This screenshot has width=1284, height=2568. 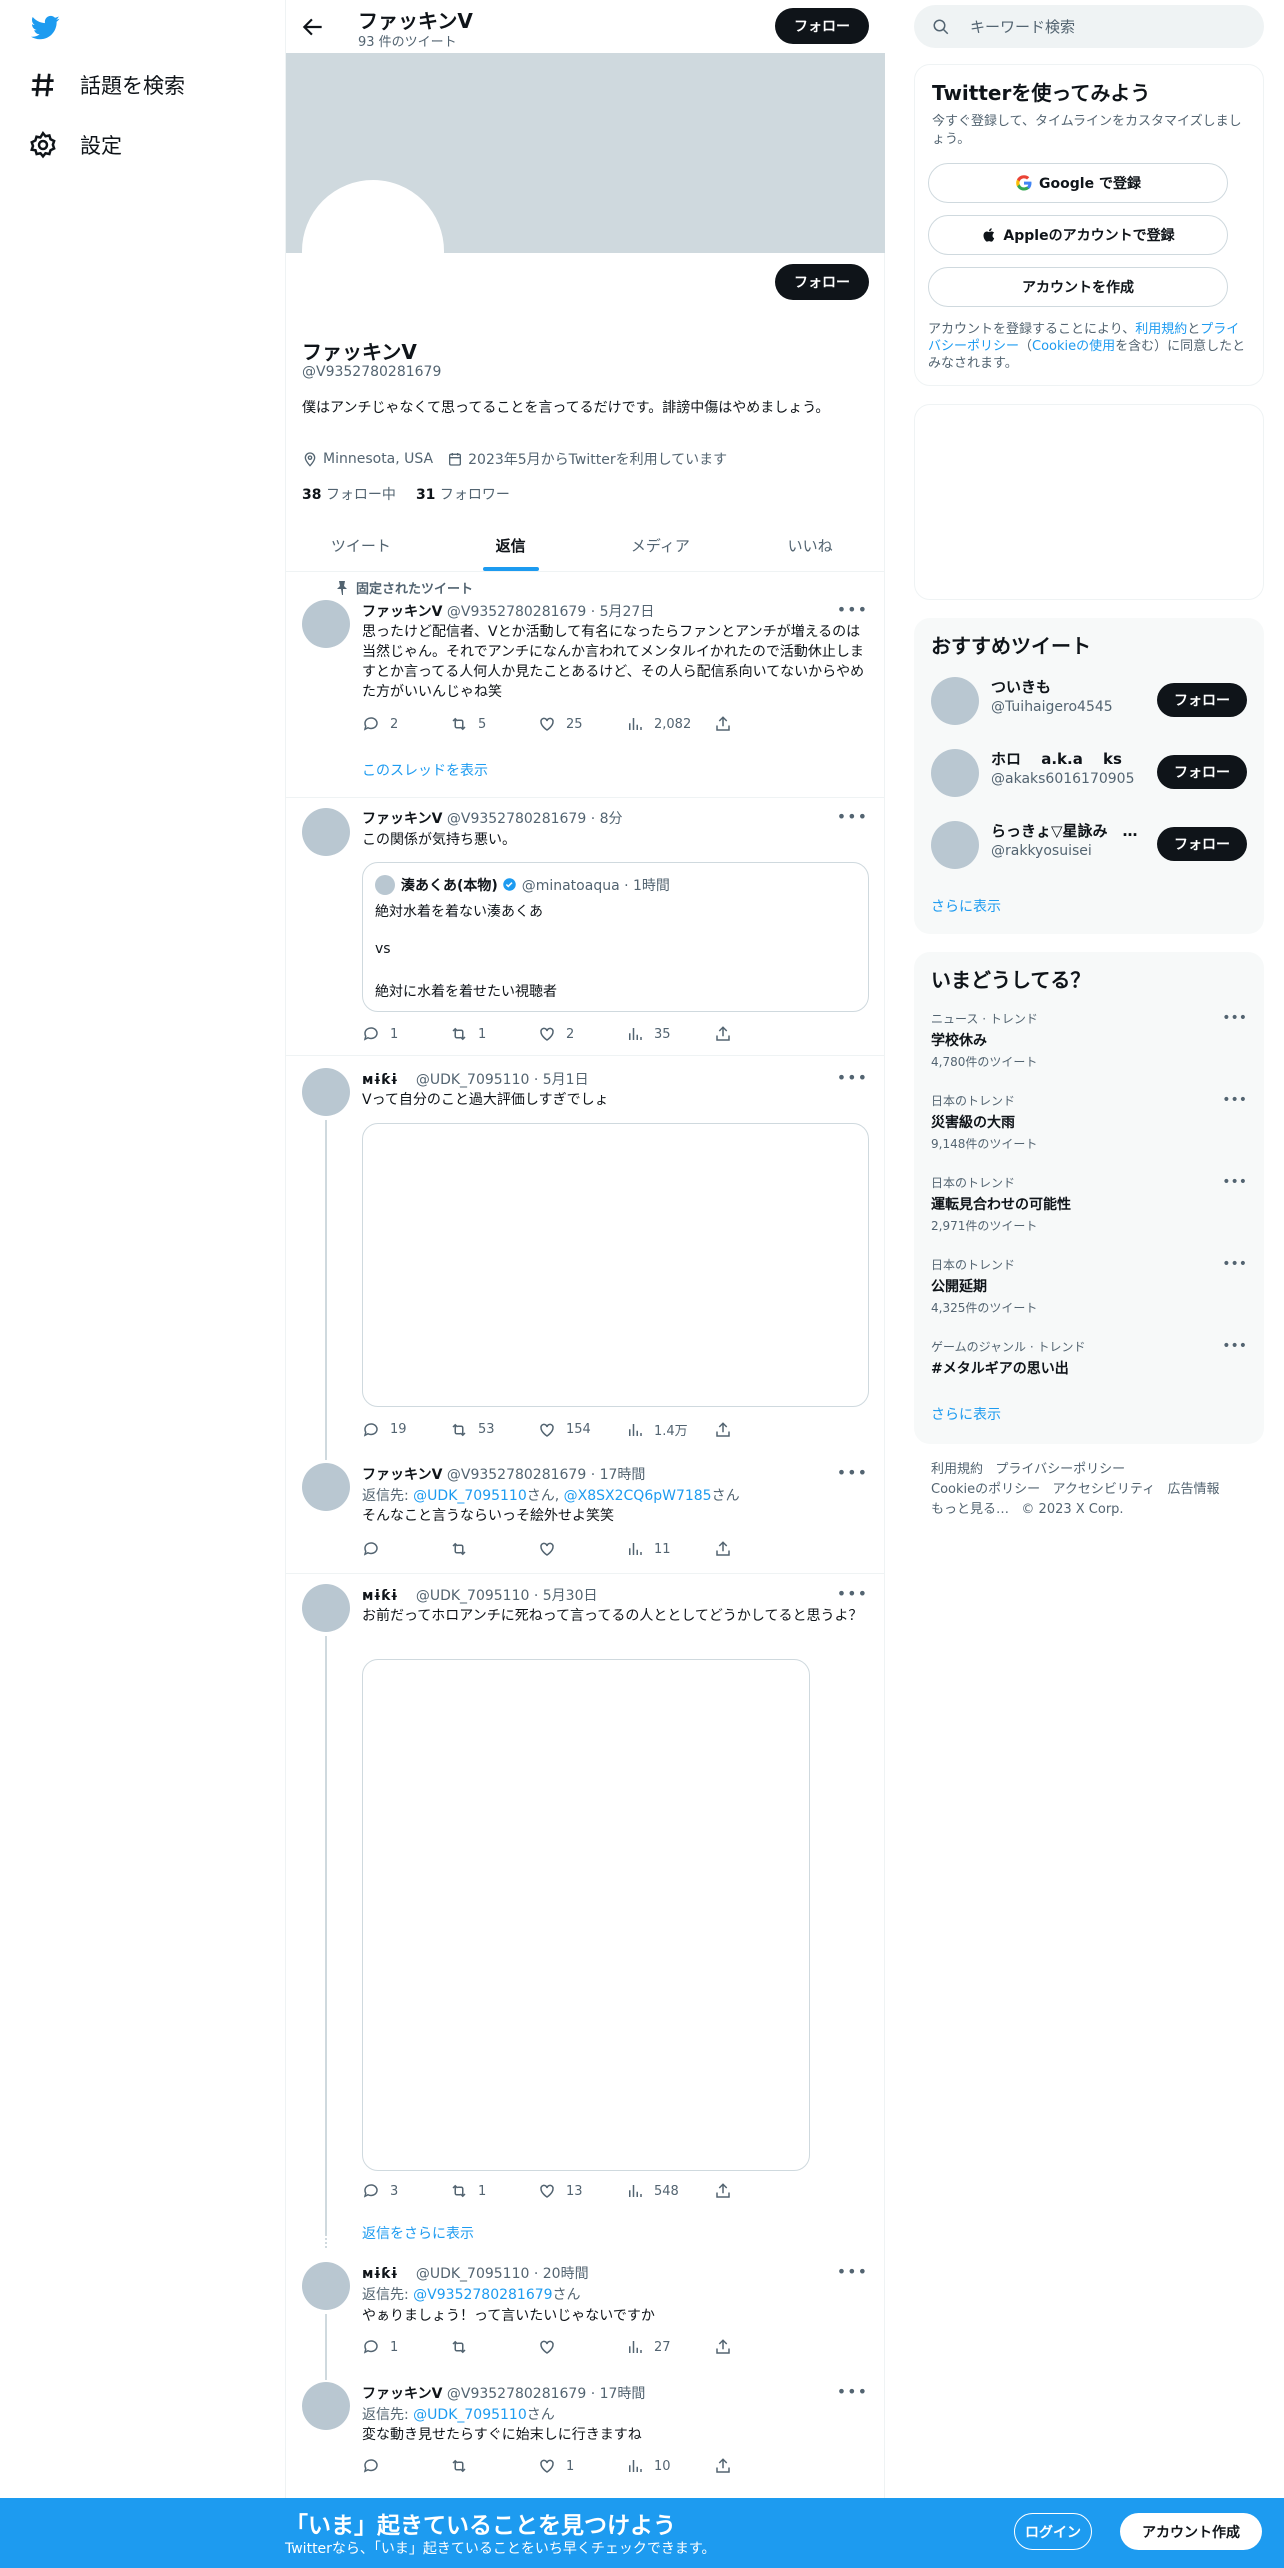 I want to click on trends-show-more: さらに表示, so click(x=966, y=1414).